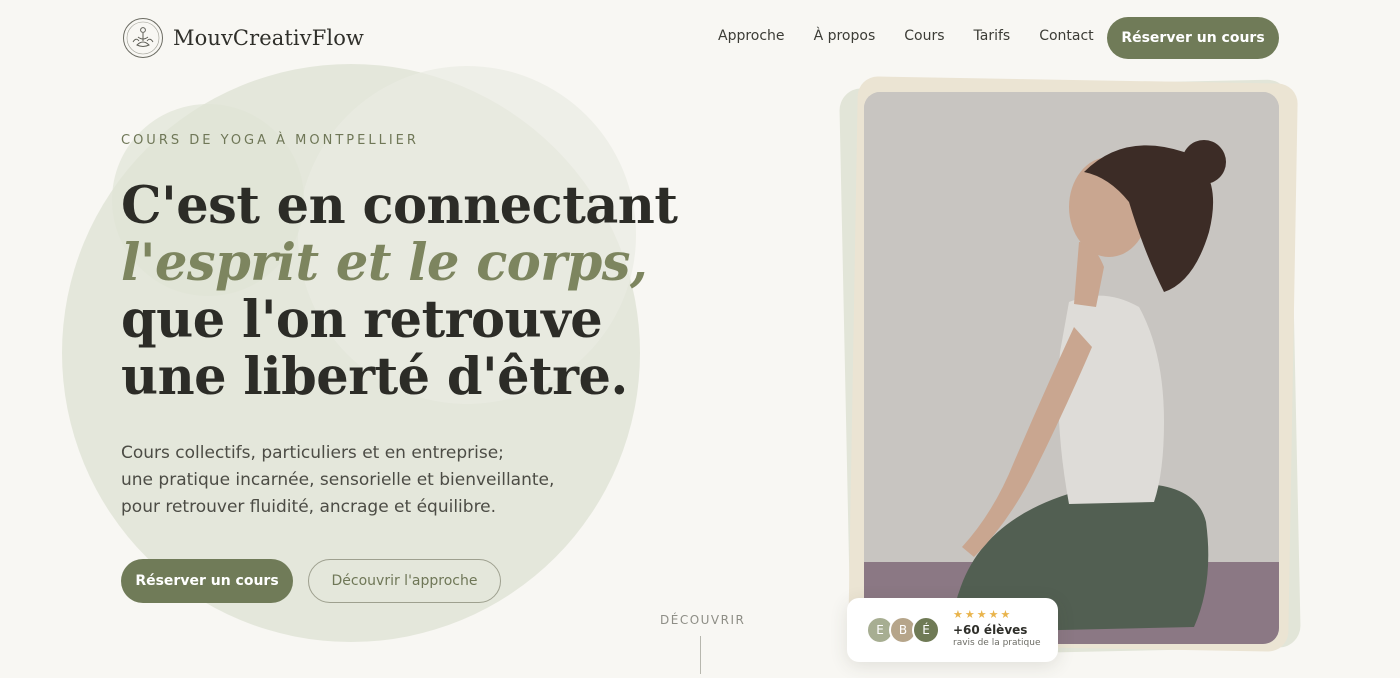 This screenshot has height=678, width=1400. Describe the element at coordinates (404, 581) in the screenshot. I see `discover-approach-button: Découvrir l'approche` at that location.